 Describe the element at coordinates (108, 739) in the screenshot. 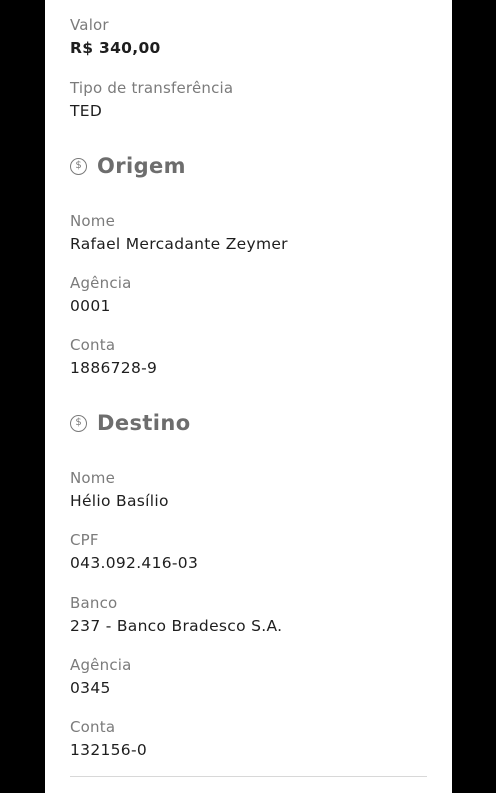

I see `destino-conta-field: Conta 132156-0` at that location.